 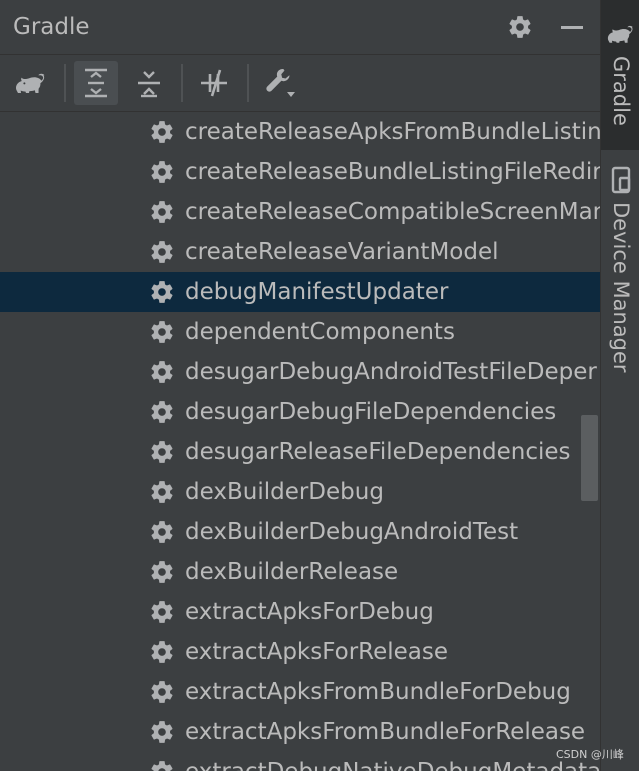 What do you see at coordinates (371, 412) in the screenshot?
I see `task-label: desugarDebugFileDependencies` at bounding box center [371, 412].